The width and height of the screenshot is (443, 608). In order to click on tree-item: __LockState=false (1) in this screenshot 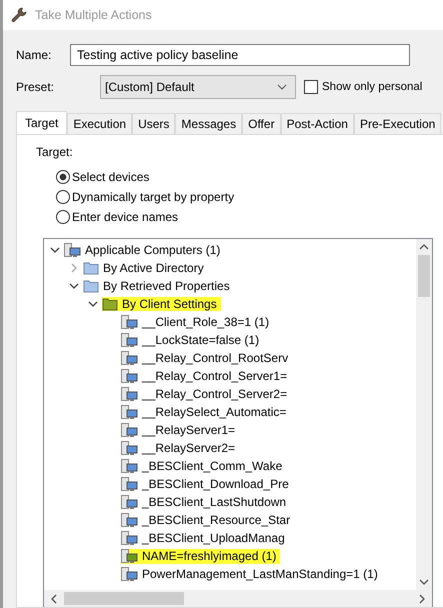, I will do `click(192, 340)`.